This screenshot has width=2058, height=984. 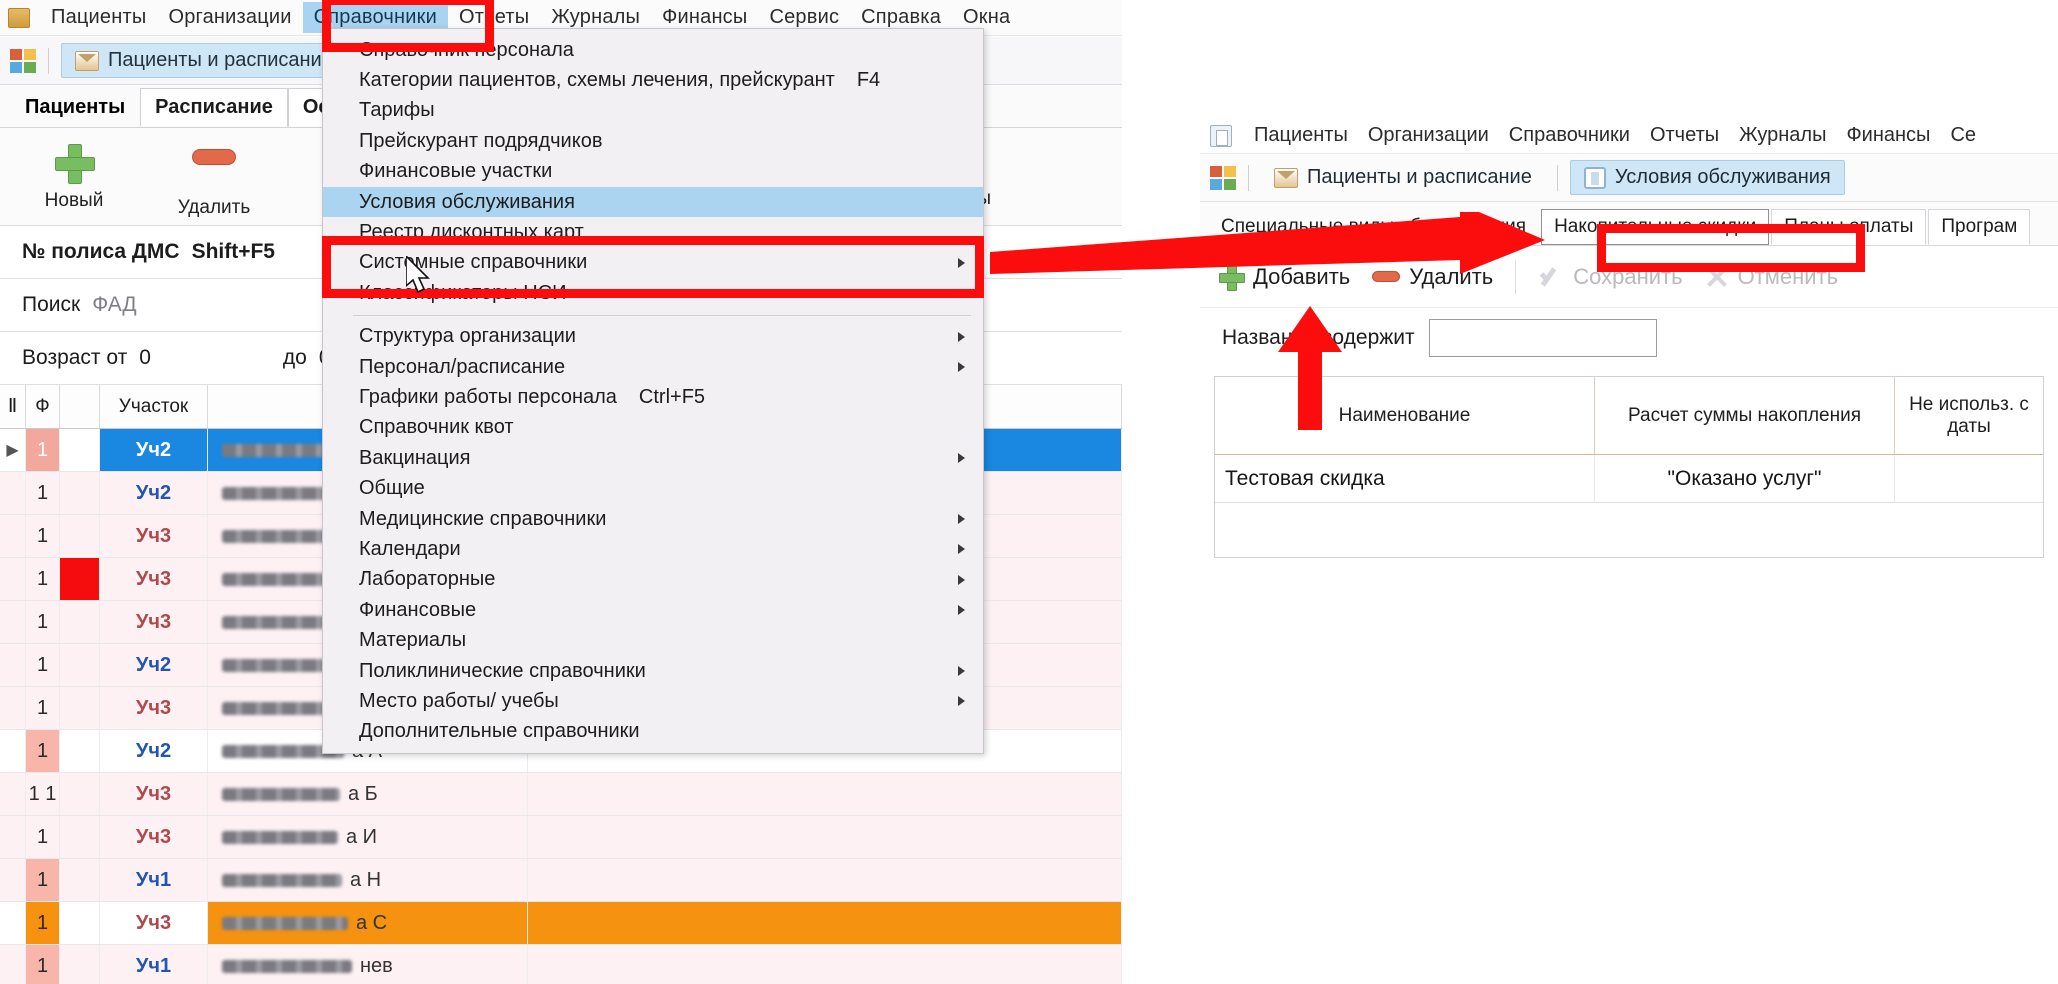 I want to click on right-menu-4: Журналы, so click(x=1782, y=135).